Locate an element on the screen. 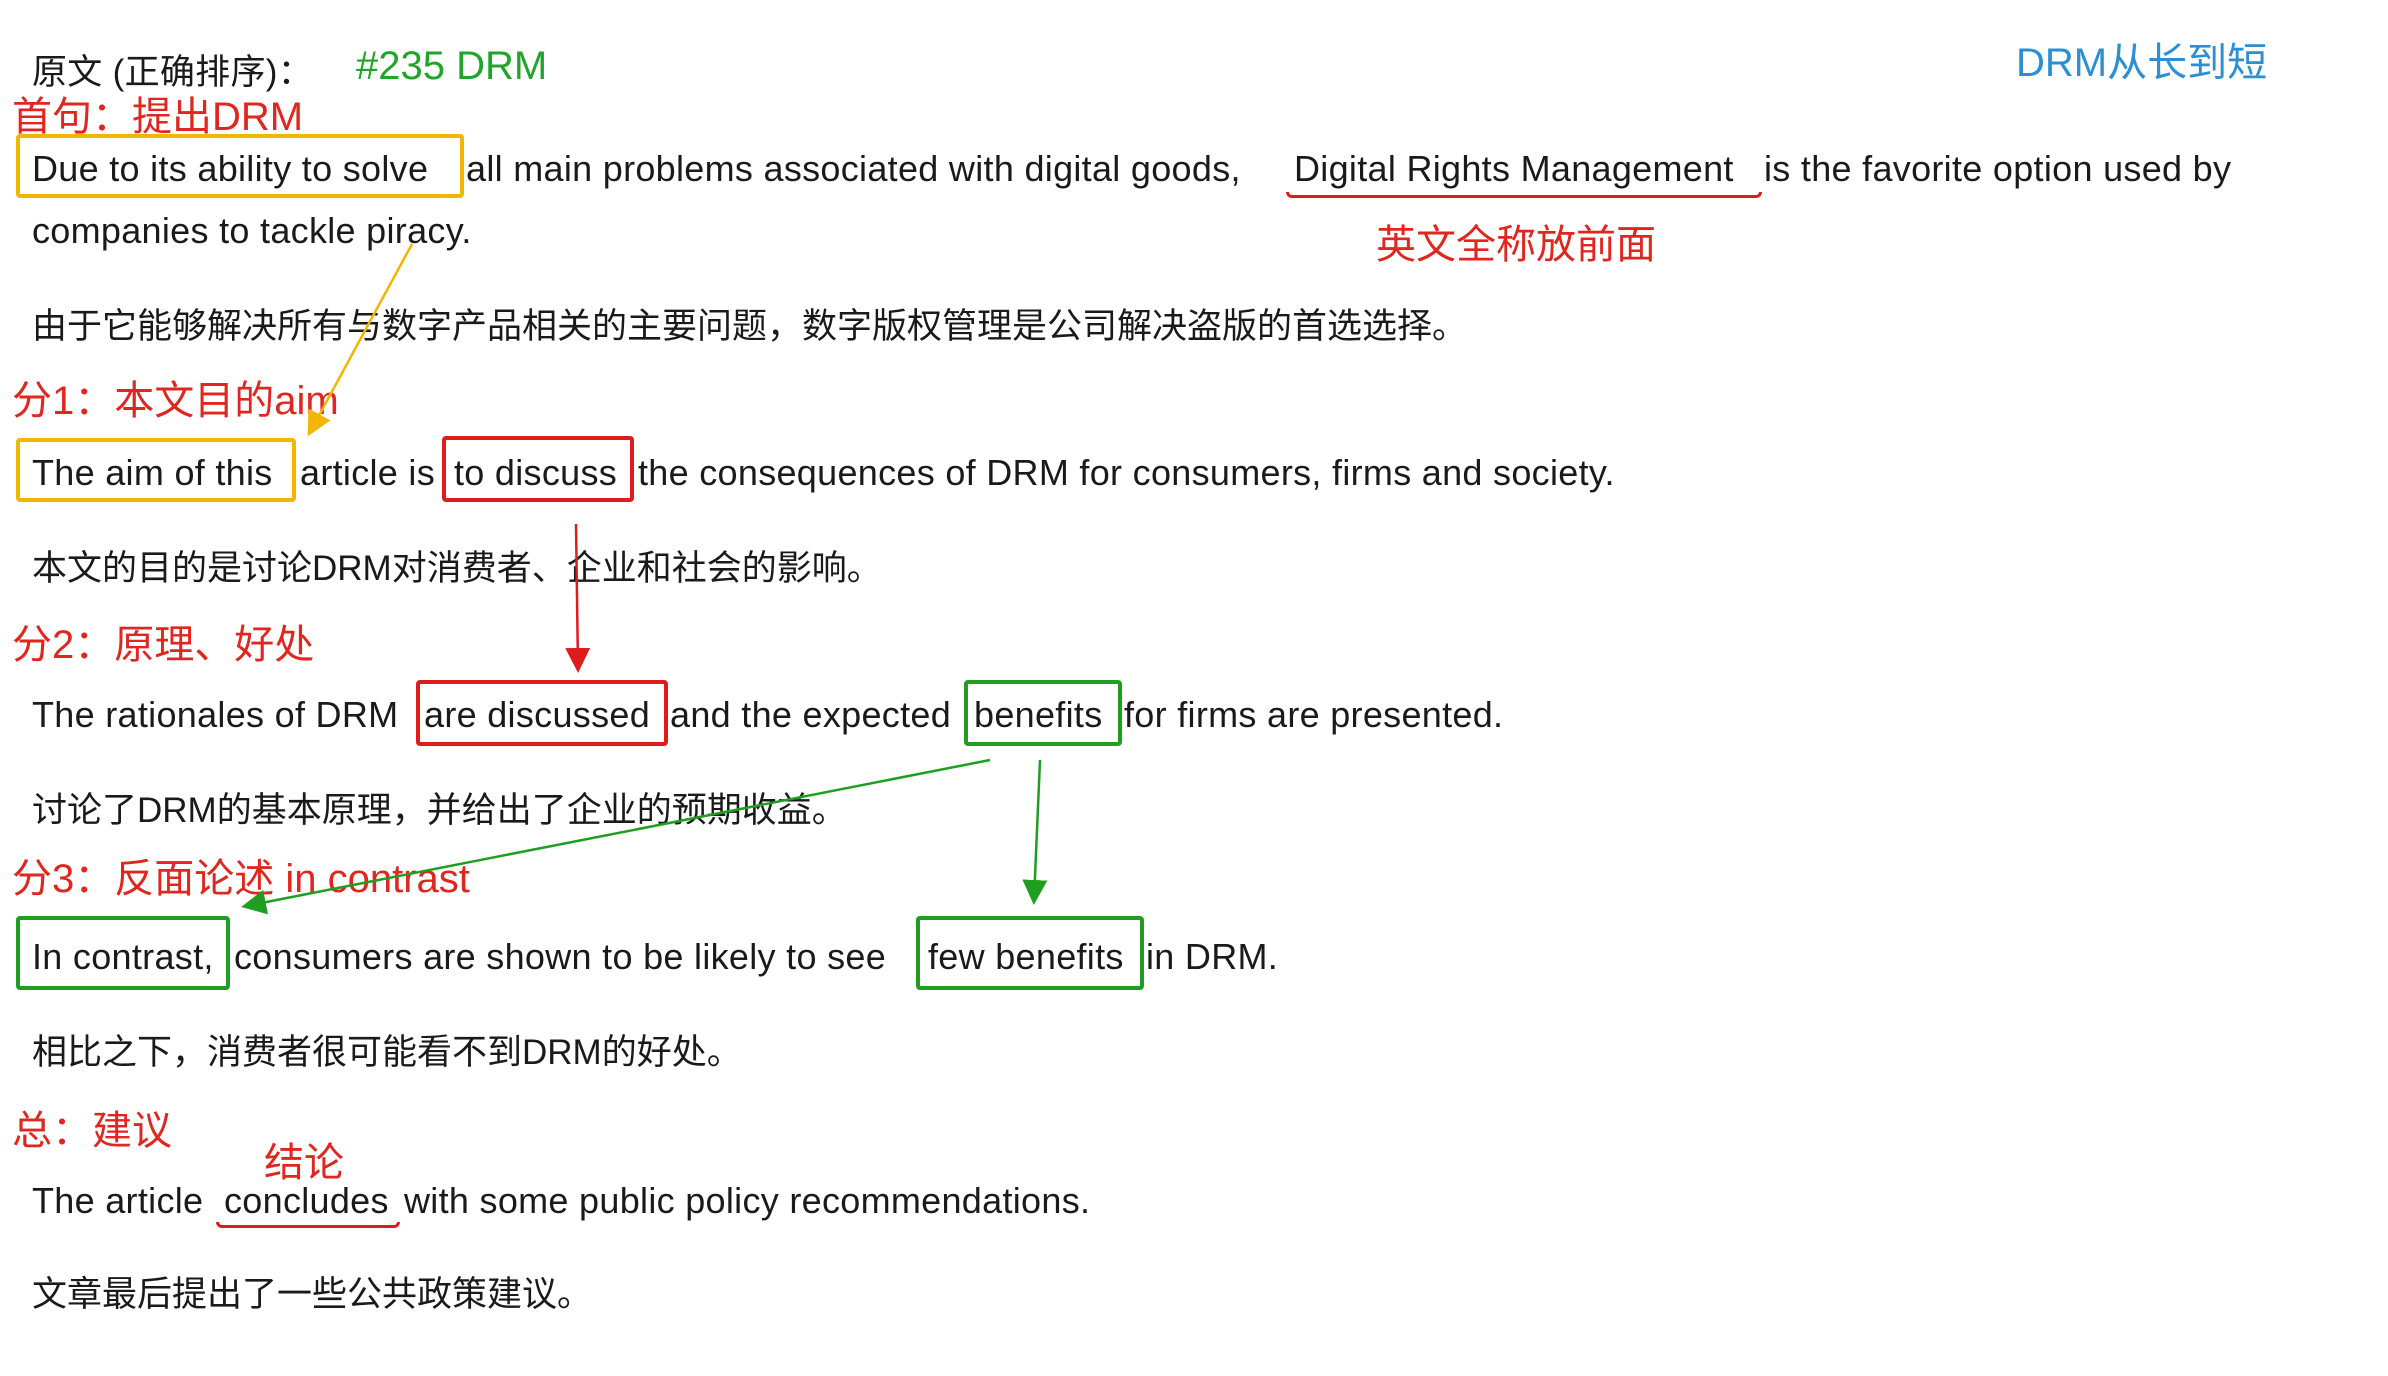  arrow-red is located at coordinates (578, 598).